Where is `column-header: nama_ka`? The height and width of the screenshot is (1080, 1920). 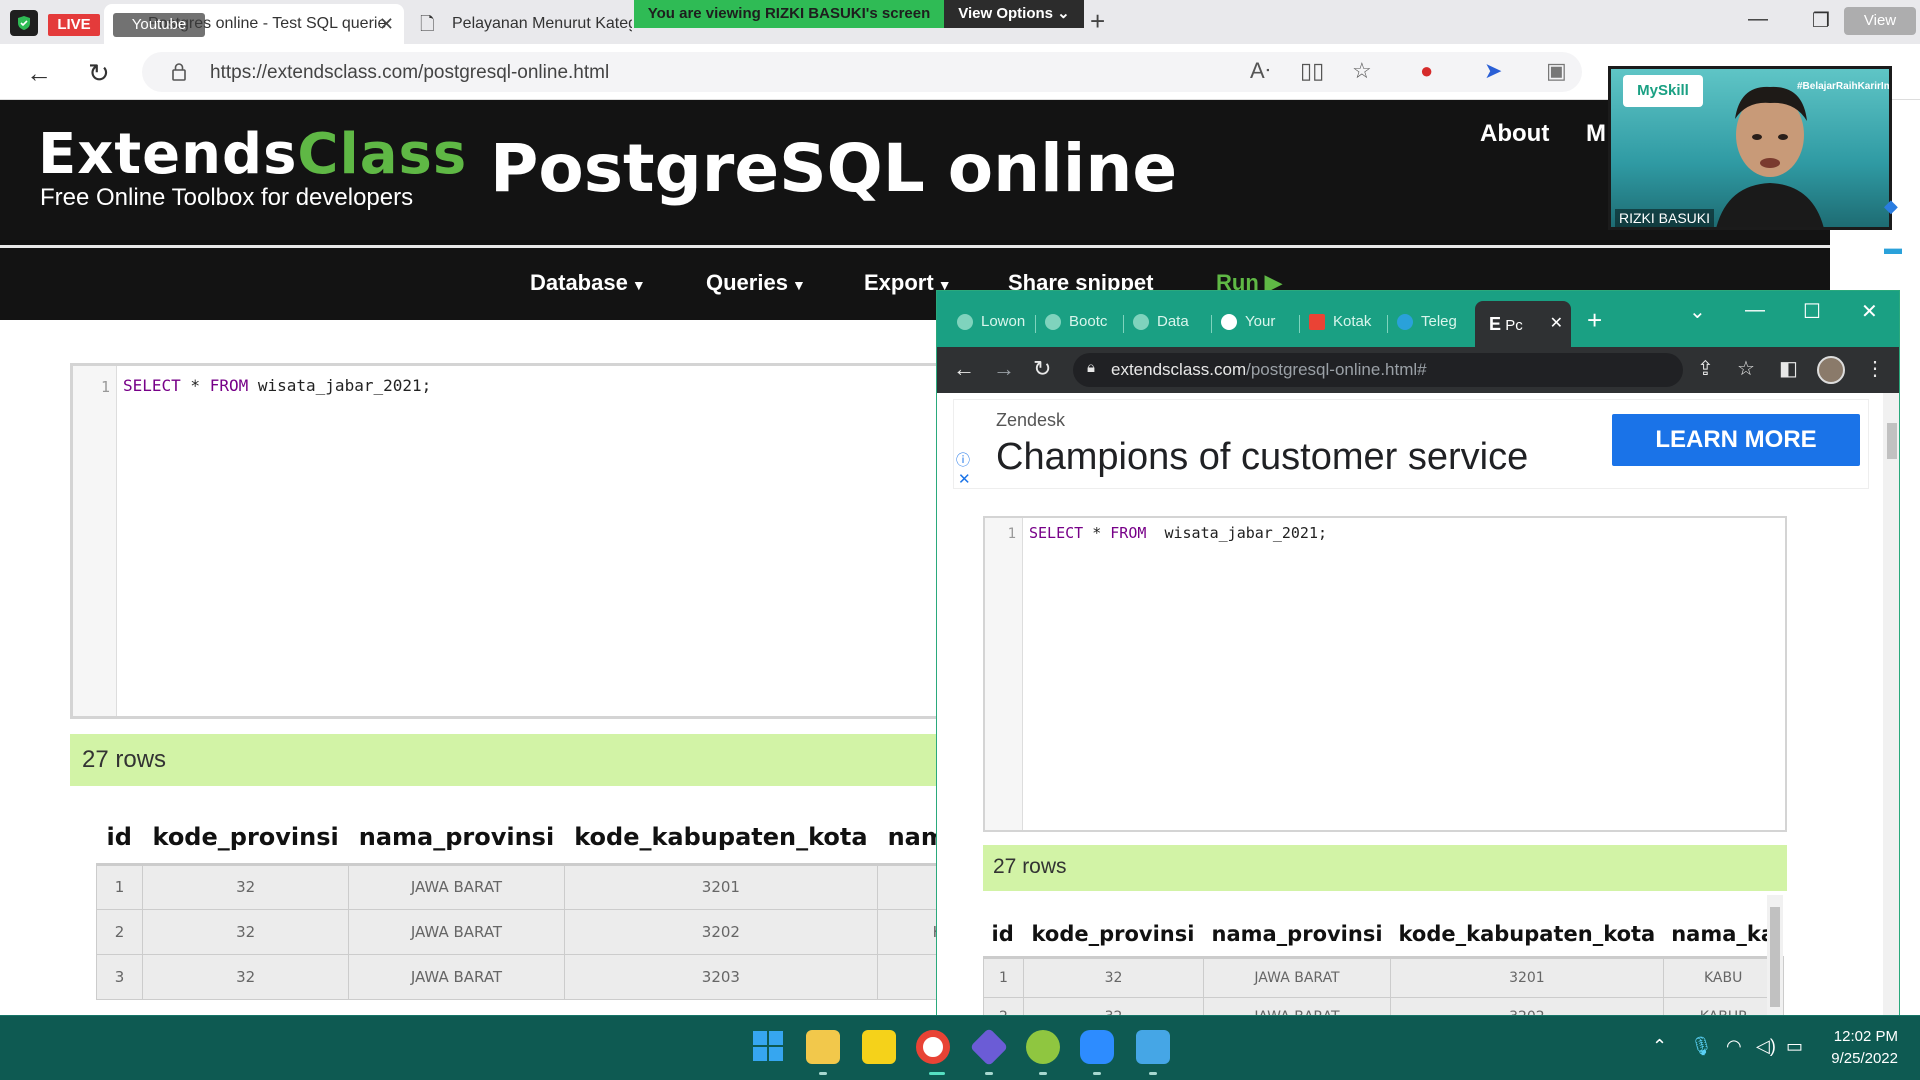 column-header: nama_ka is located at coordinates (1723, 936).